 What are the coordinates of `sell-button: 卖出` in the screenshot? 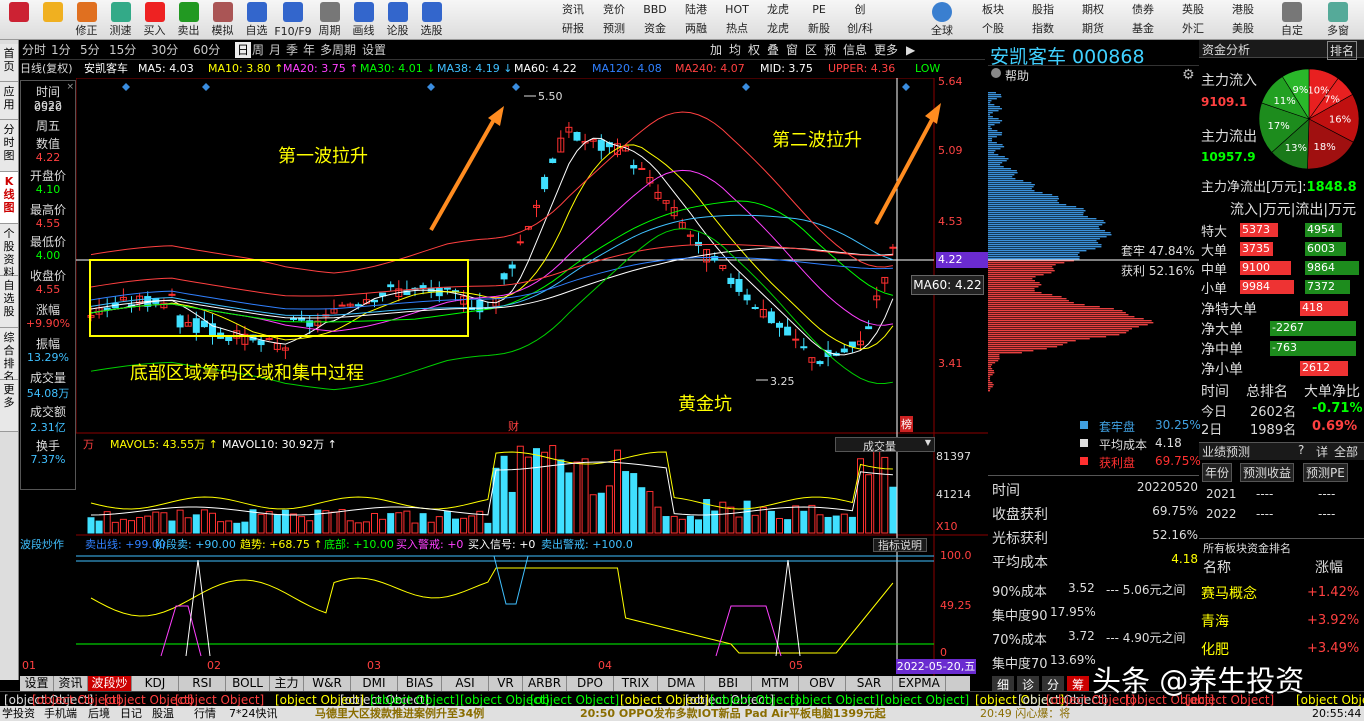 It's located at (188, 20).